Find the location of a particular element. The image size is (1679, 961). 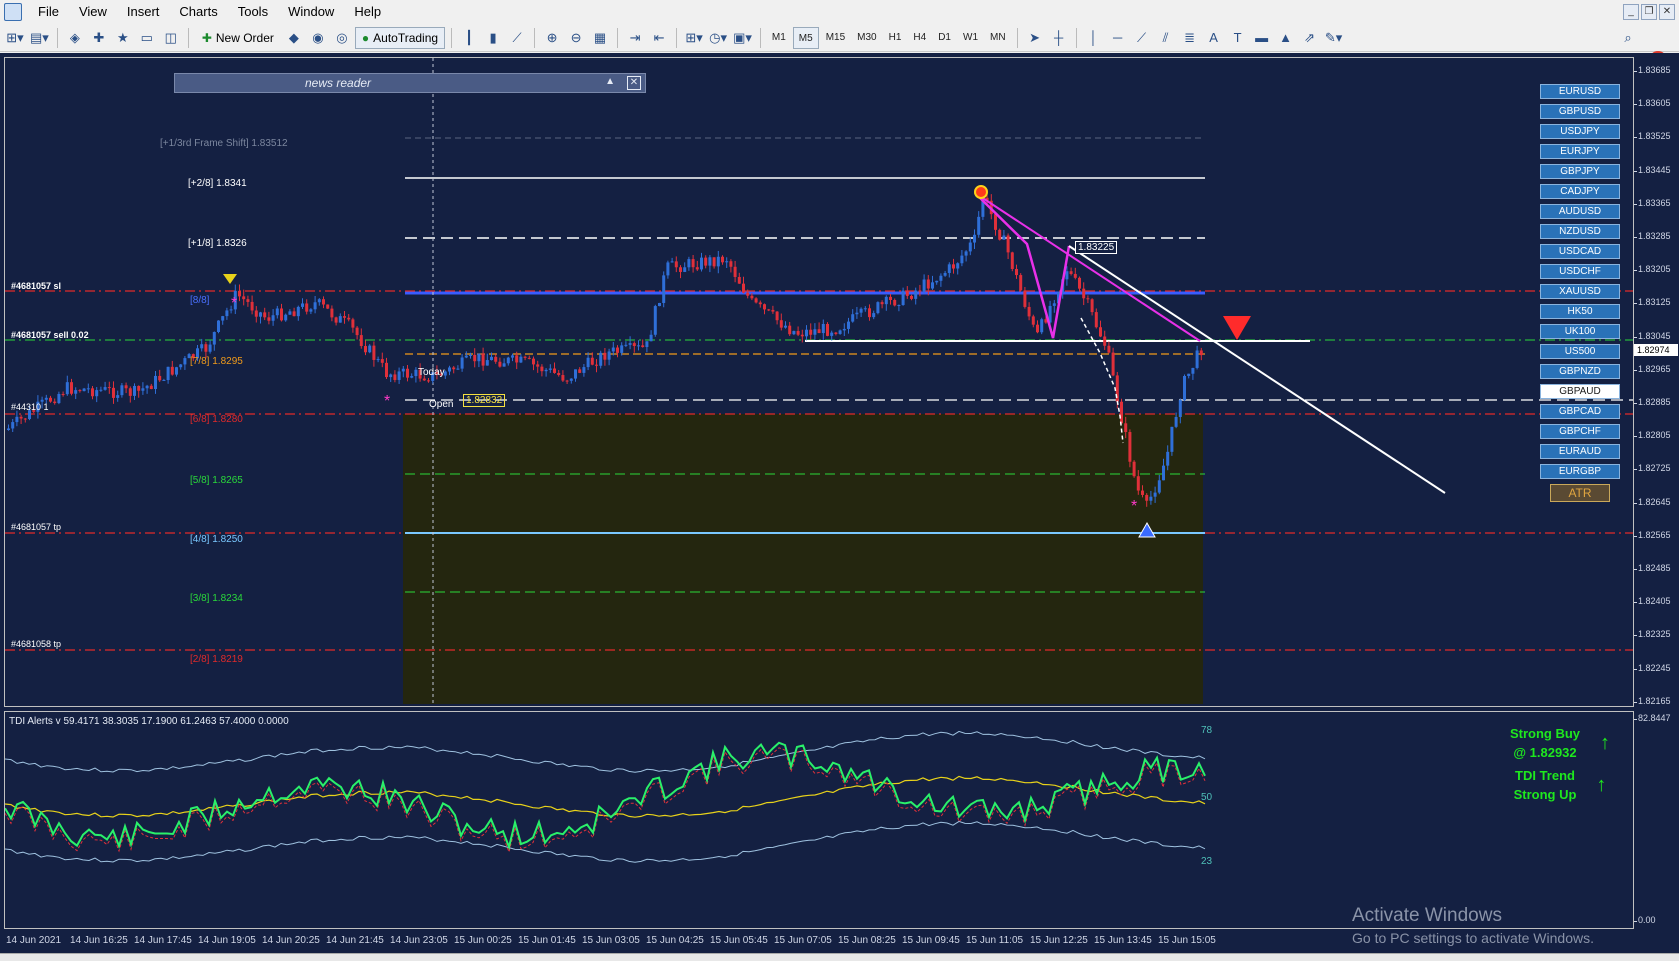

atr-button: ATR is located at coordinates (1580, 493).